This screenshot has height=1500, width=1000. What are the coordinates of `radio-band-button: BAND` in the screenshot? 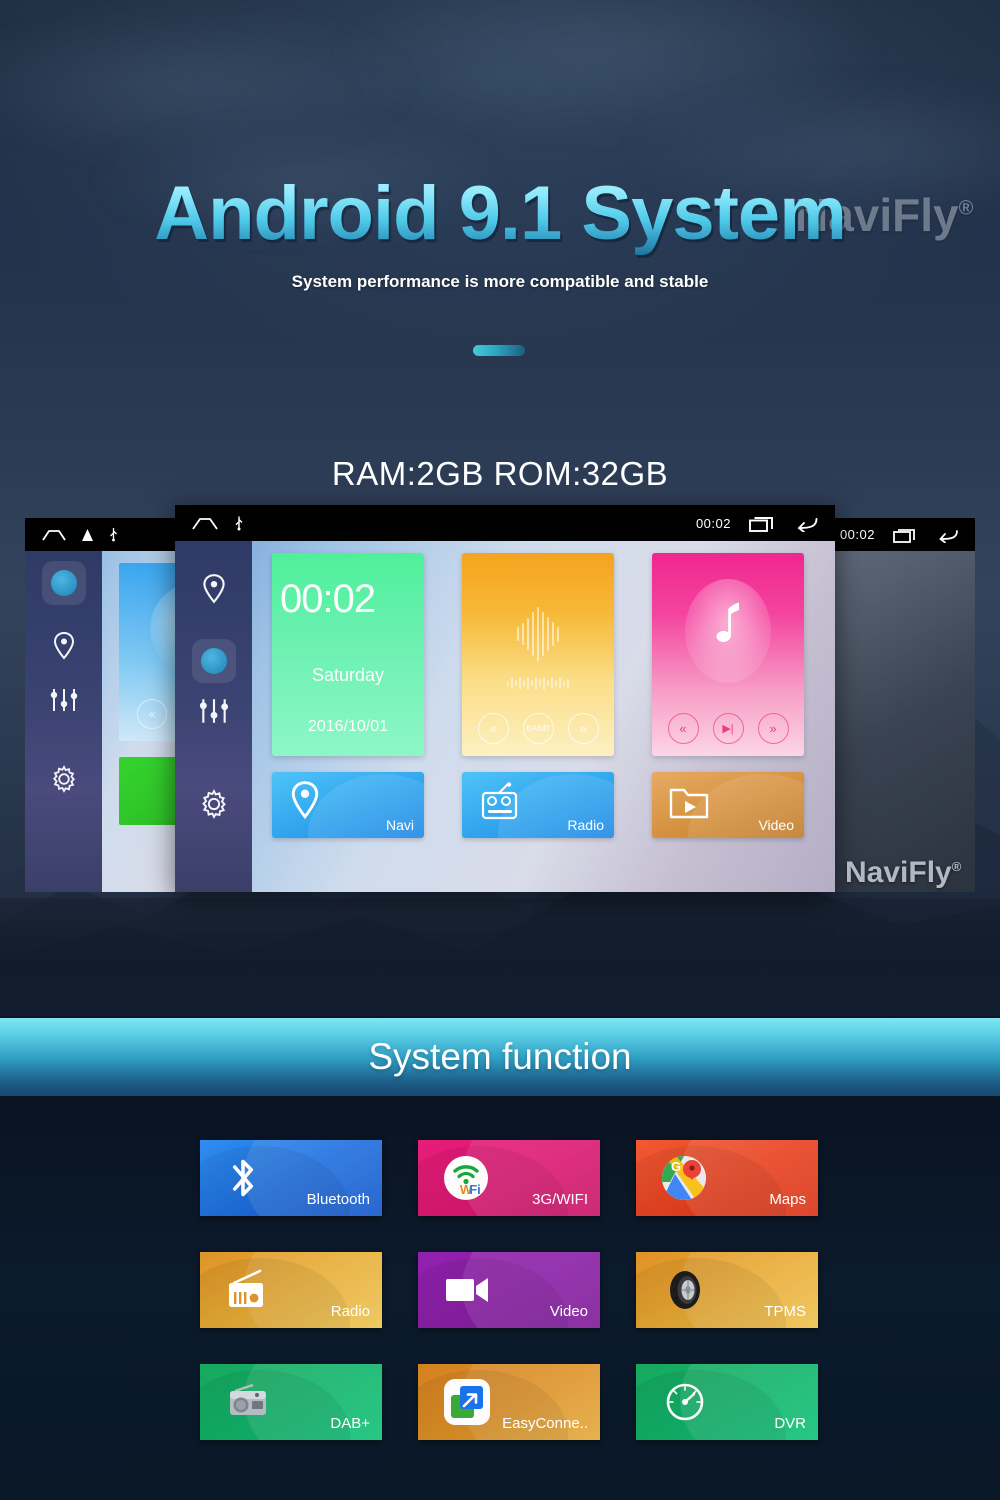 It's located at (538, 728).